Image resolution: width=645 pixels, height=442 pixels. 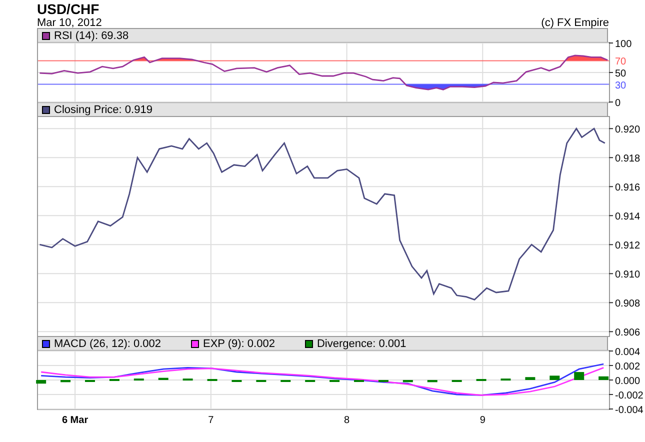 What do you see at coordinates (68, 9) in the screenshot?
I see `chart-title: USD/CHF` at bounding box center [68, 9].